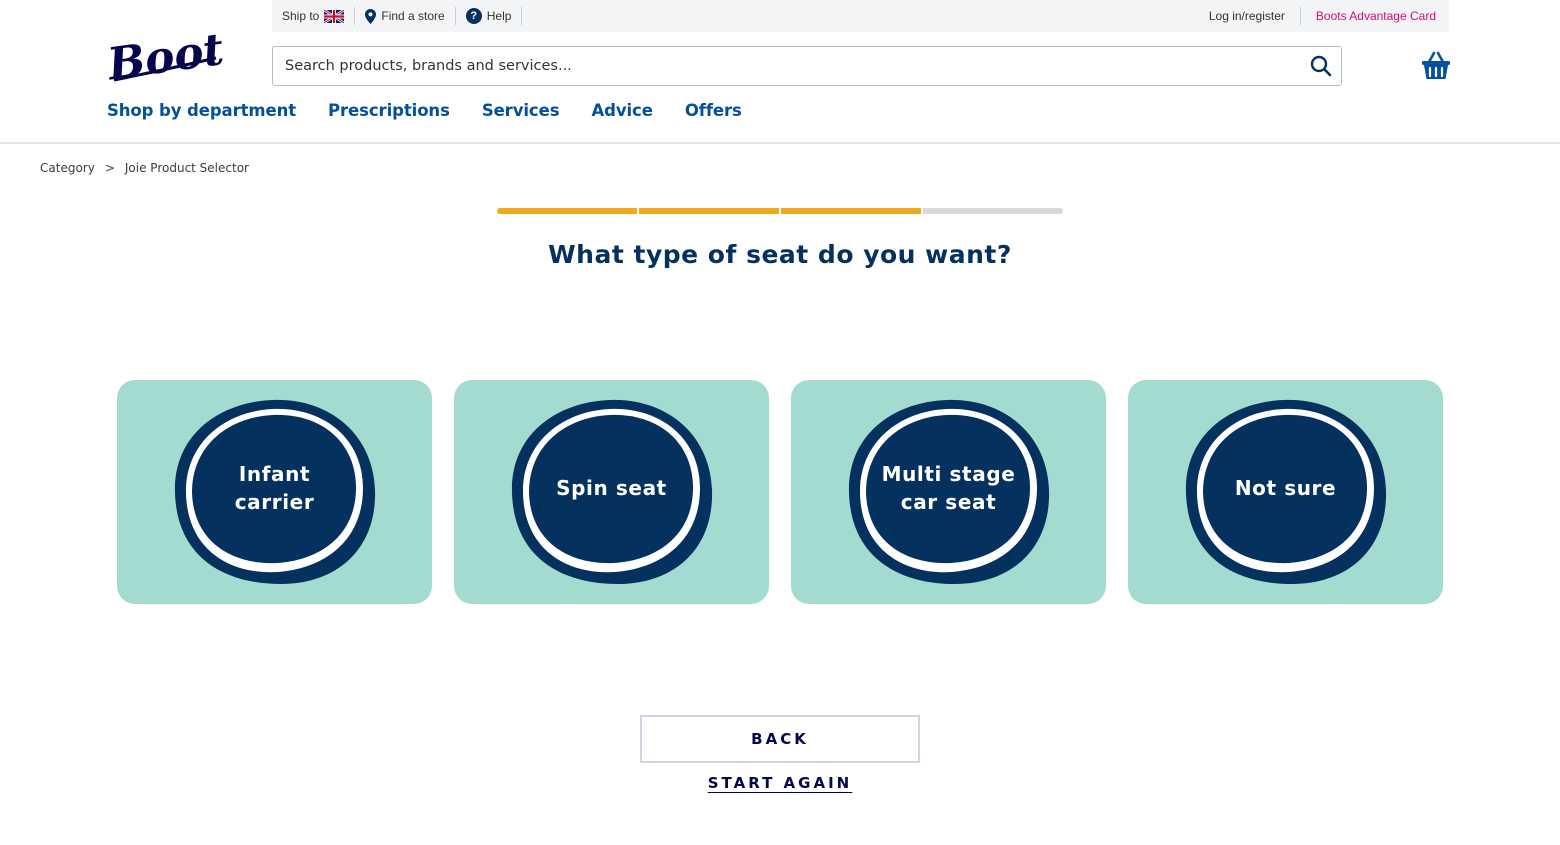 This screenshot has height=845, width=1560. I want to click on breadcrumb-category: Category, so click(67, 168).